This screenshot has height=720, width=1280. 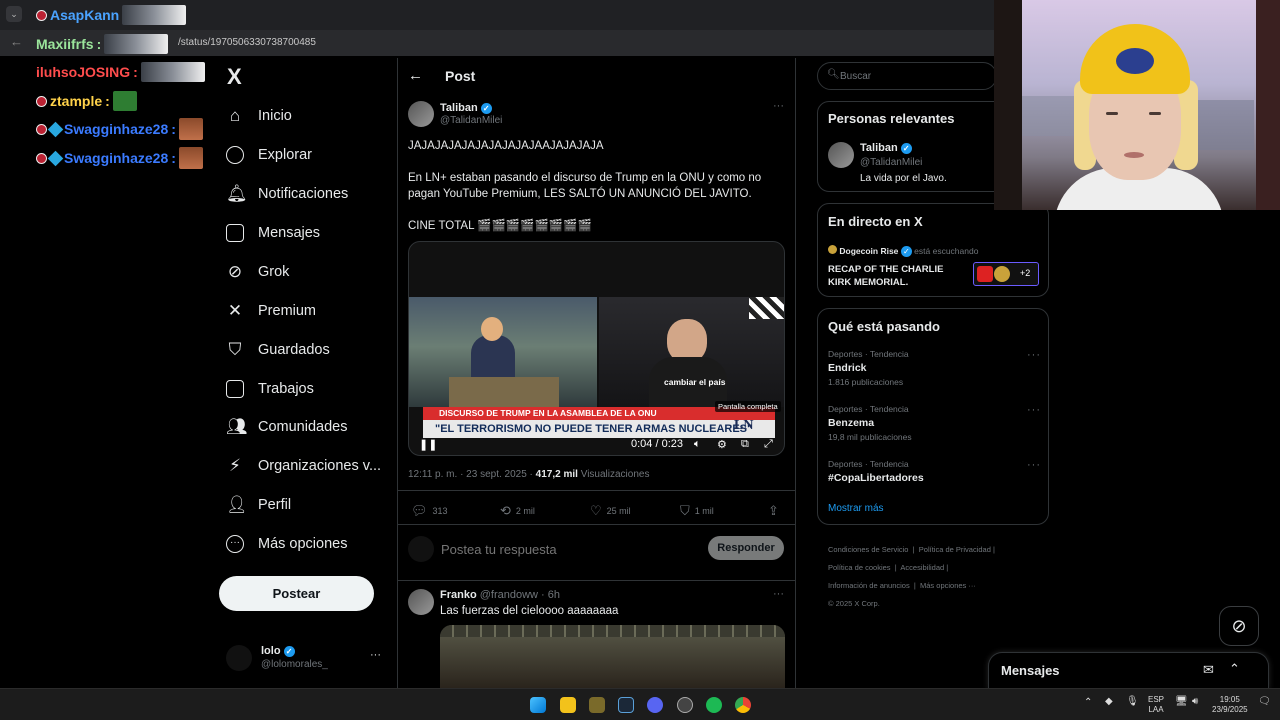 I want to click on nav-premium: ✕ Premium, so click(x=271, y=311).